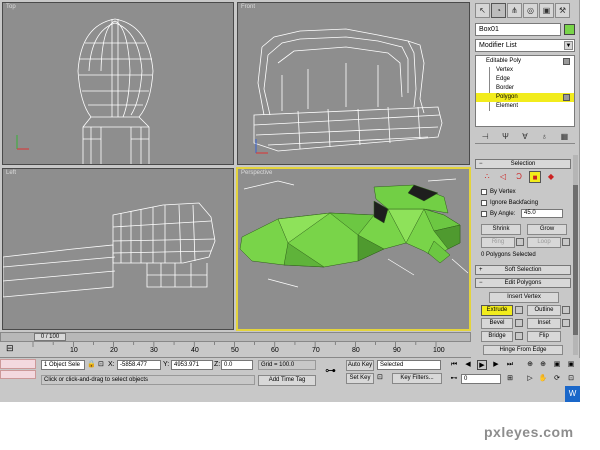 This screenshot has width=600, height=450. Describe the element at coordinates (482, 10) in the screenshot. I see `create-tab-icon: ↖` at that location.